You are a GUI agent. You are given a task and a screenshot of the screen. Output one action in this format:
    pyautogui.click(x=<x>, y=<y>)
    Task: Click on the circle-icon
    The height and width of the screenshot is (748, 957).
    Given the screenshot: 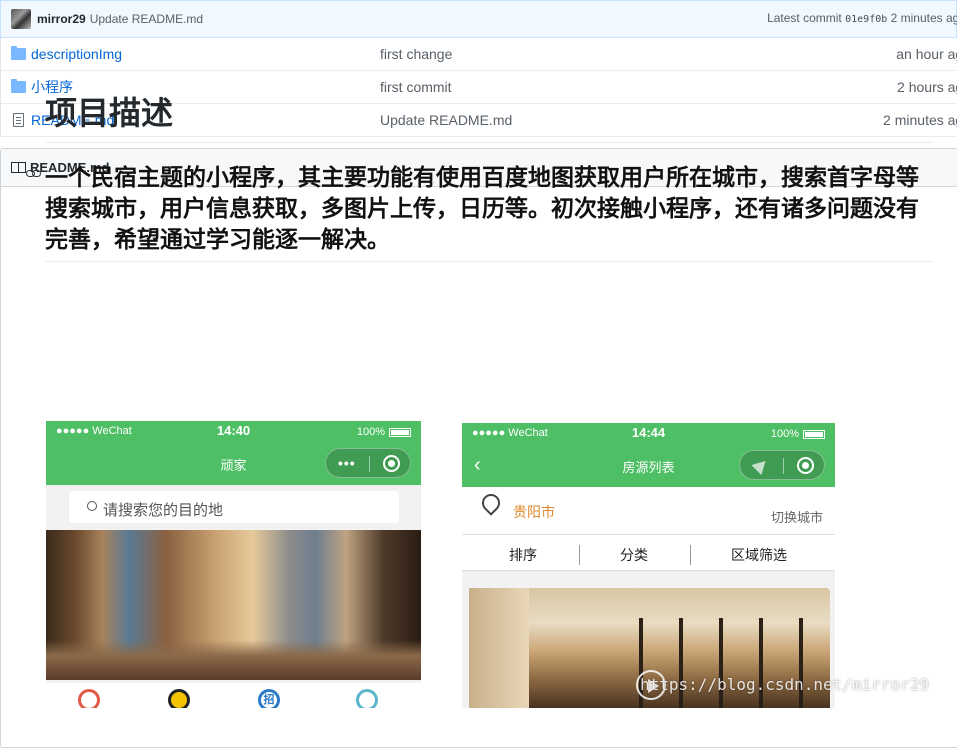 What is the action you would take?
    pyautogui.click(x=179, y=698)
    